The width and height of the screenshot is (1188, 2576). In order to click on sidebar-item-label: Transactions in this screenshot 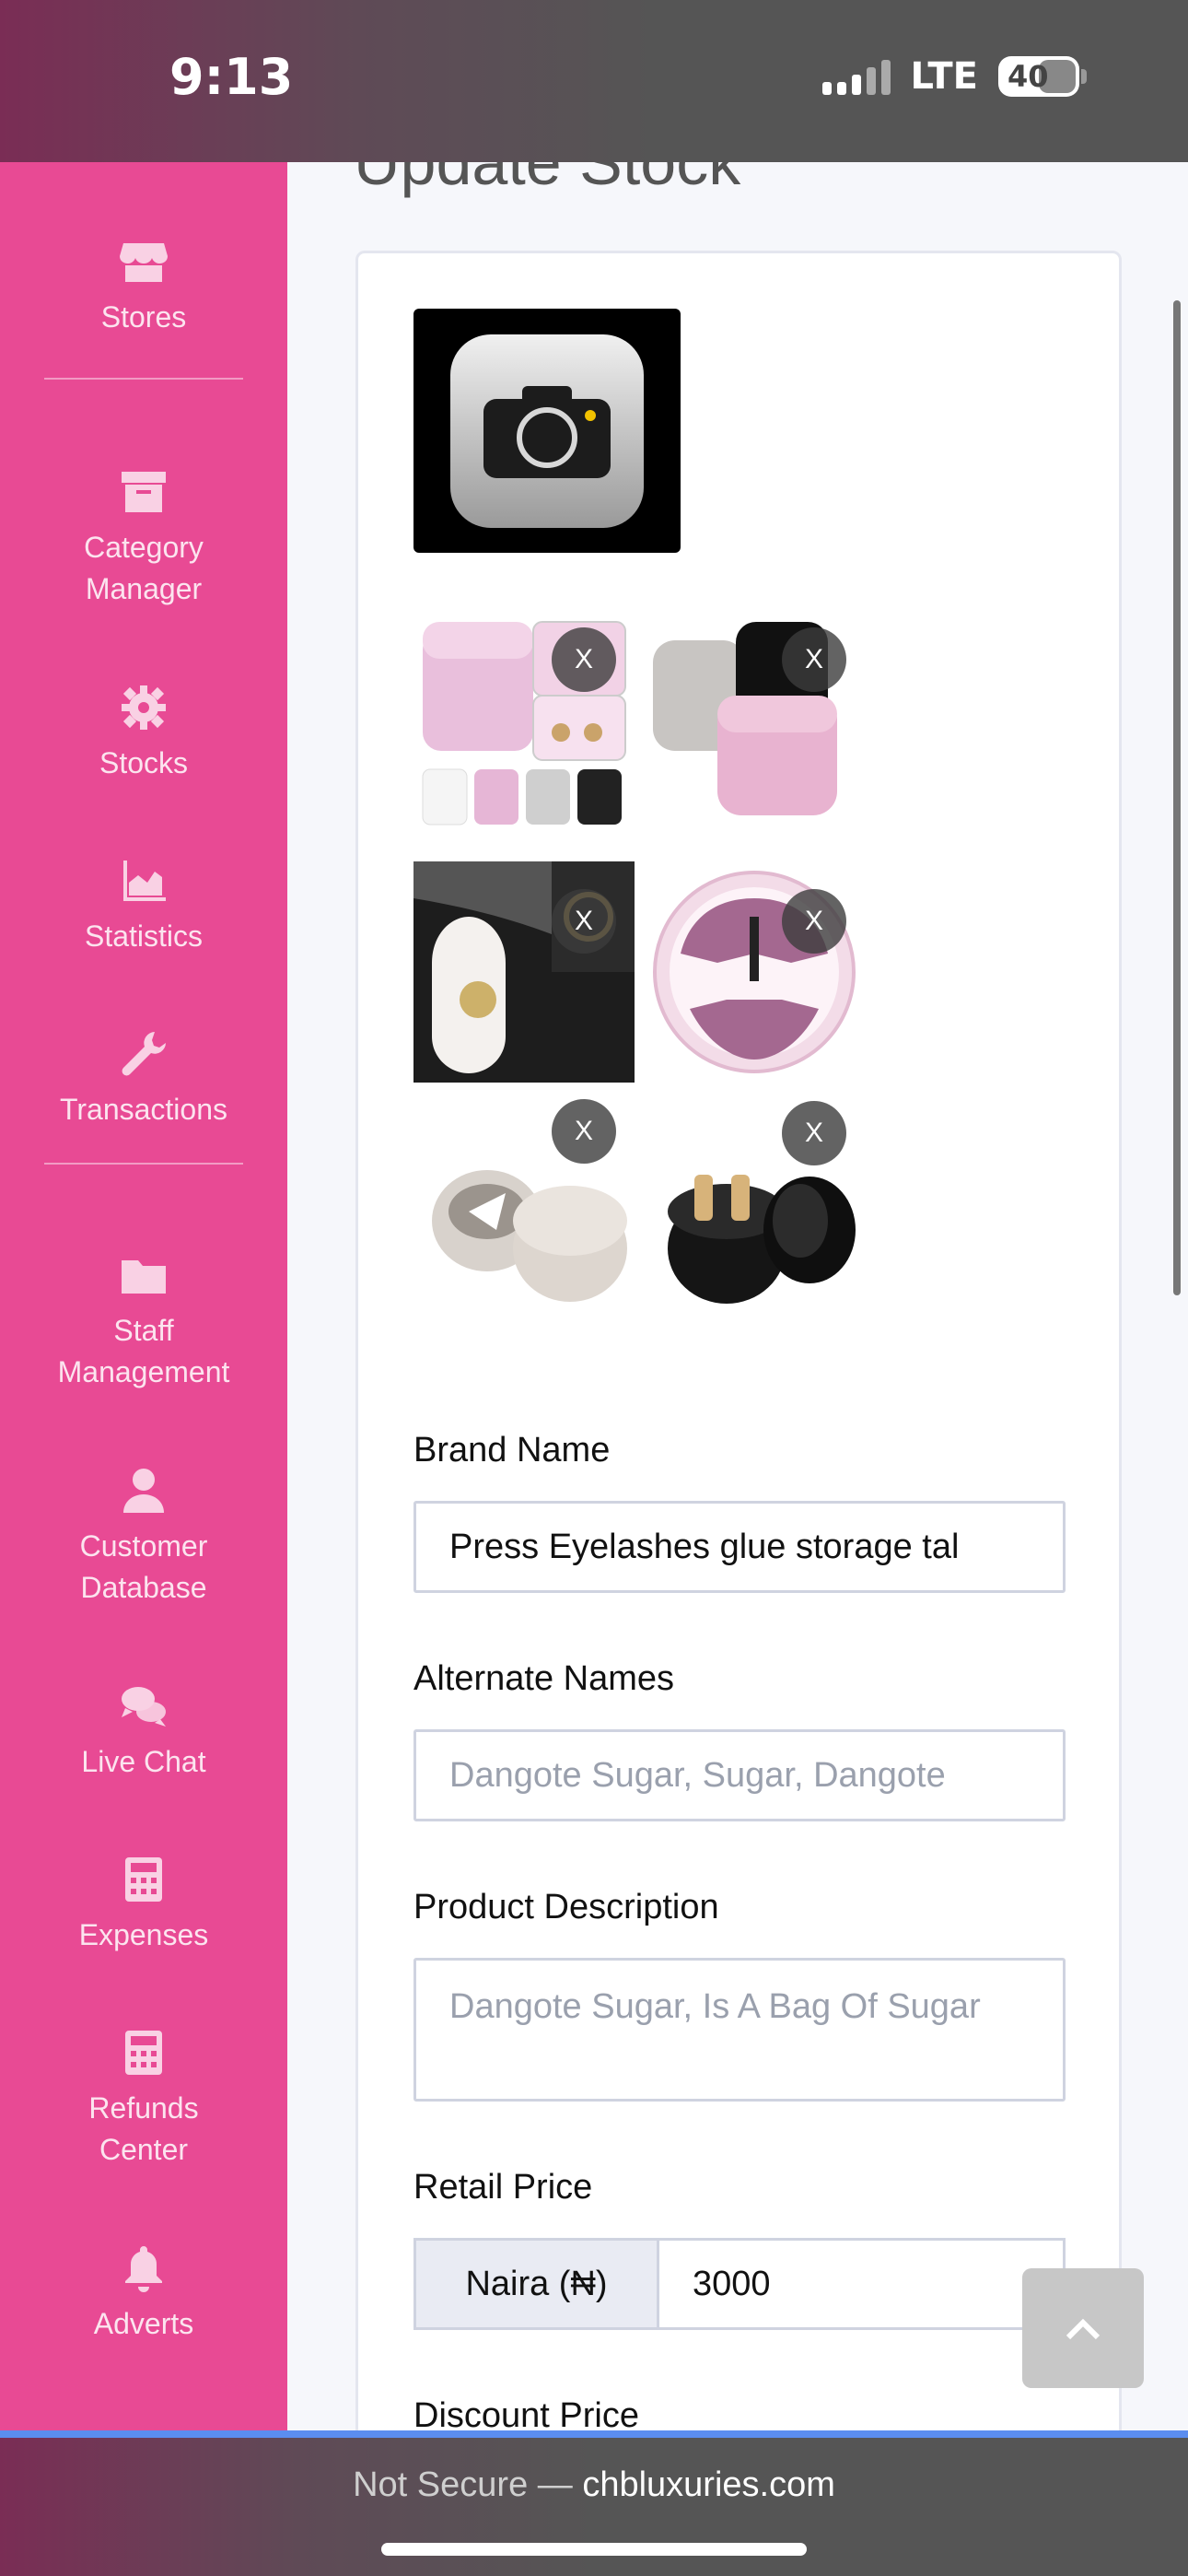, I will do `click(143, 1109)`.